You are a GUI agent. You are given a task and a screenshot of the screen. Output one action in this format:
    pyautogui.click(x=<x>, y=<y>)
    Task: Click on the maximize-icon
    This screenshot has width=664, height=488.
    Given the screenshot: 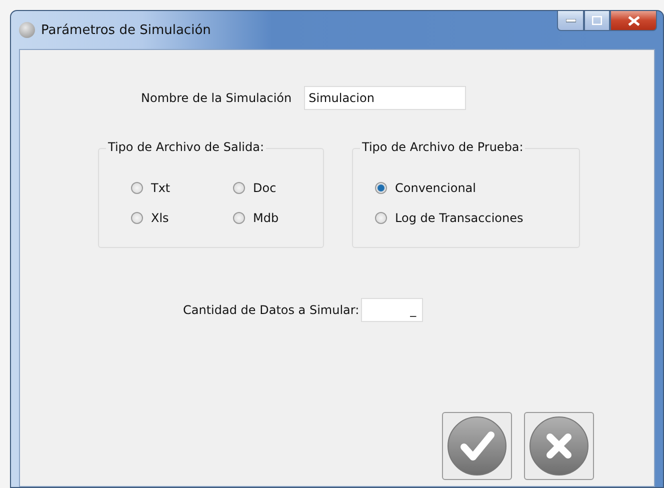 What is the action you would take?
    pyautogui.click(x=597, y=20)
    